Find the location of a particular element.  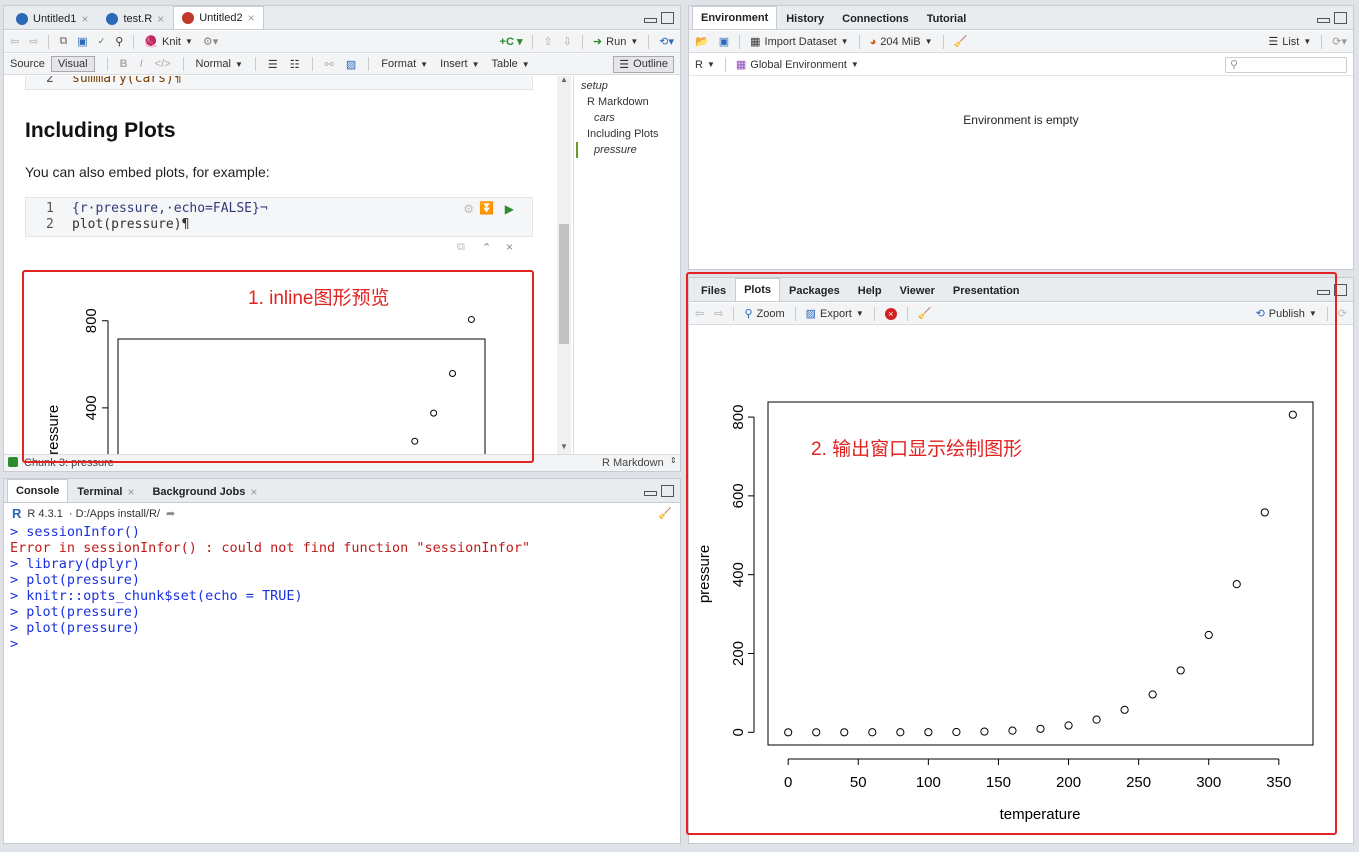

scroll-down-icon: ▼ is located at coordinates (564, 446).